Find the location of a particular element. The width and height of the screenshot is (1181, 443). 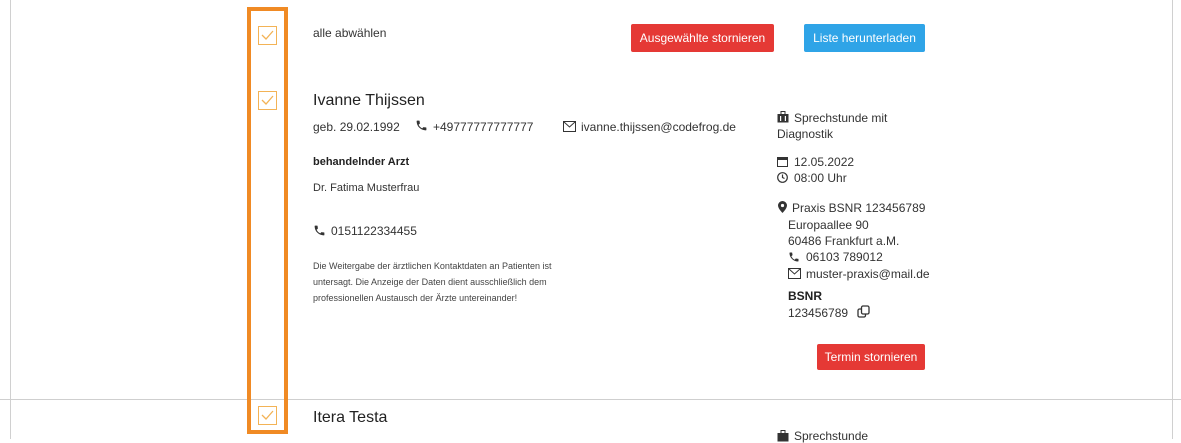

appointment-time: 08:00 Uhr is located at coordinates (820, 178).